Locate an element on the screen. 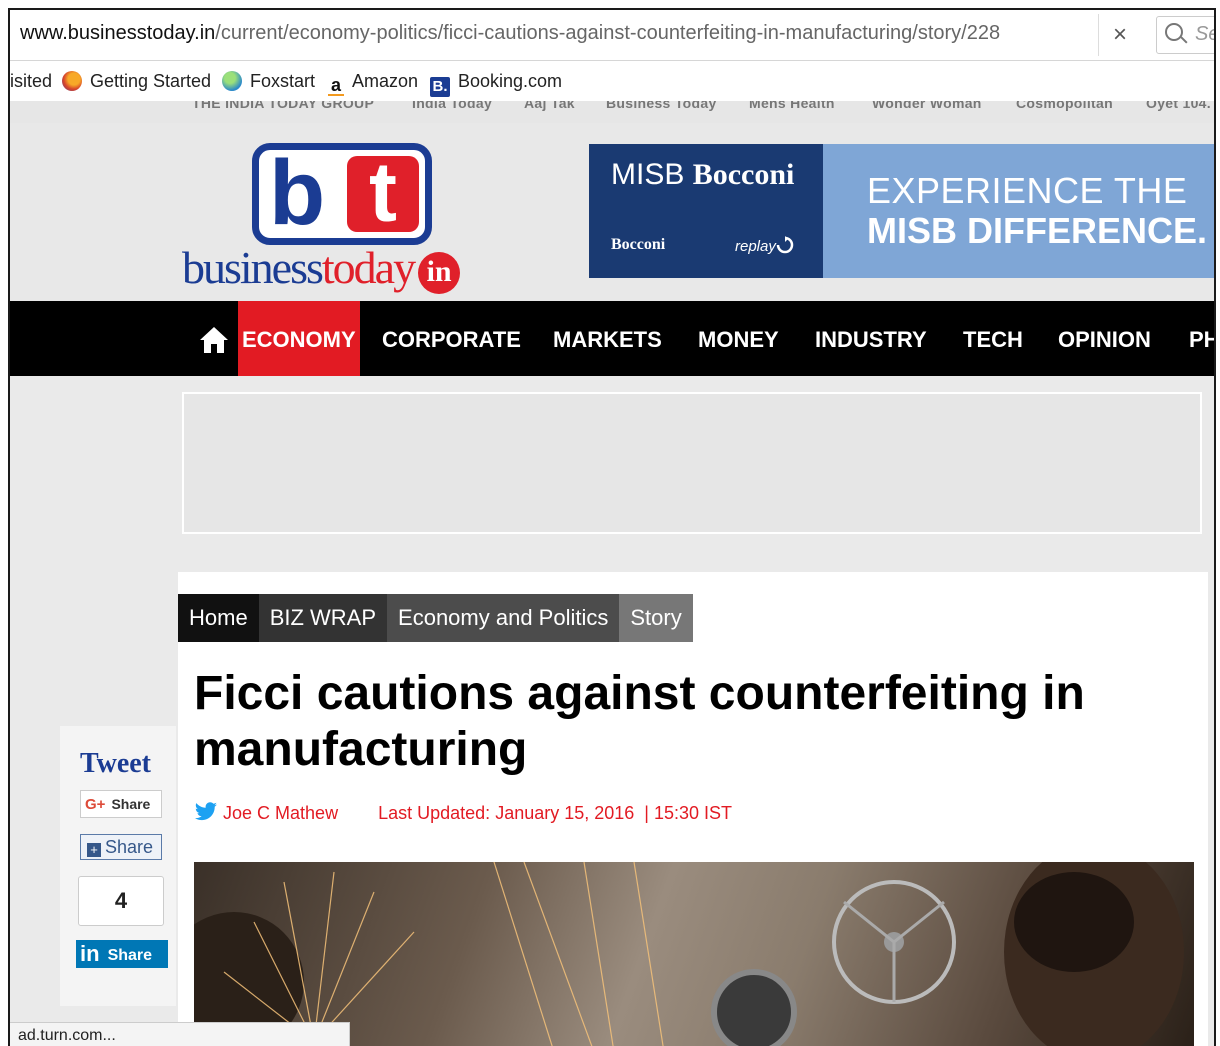  google-plus-share-button: G+ Share is located at coordinates (121, 804).